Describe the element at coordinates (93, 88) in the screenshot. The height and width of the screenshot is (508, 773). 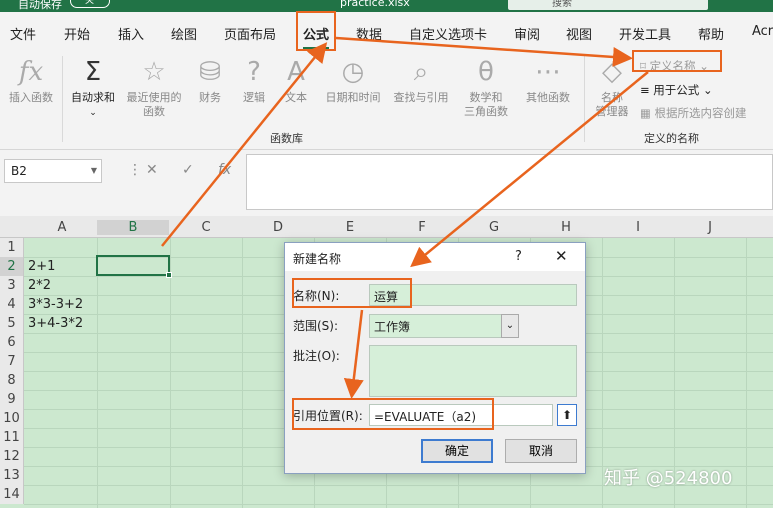
I see `autosum-button: Σ 自动求和 ⌄` at that location.